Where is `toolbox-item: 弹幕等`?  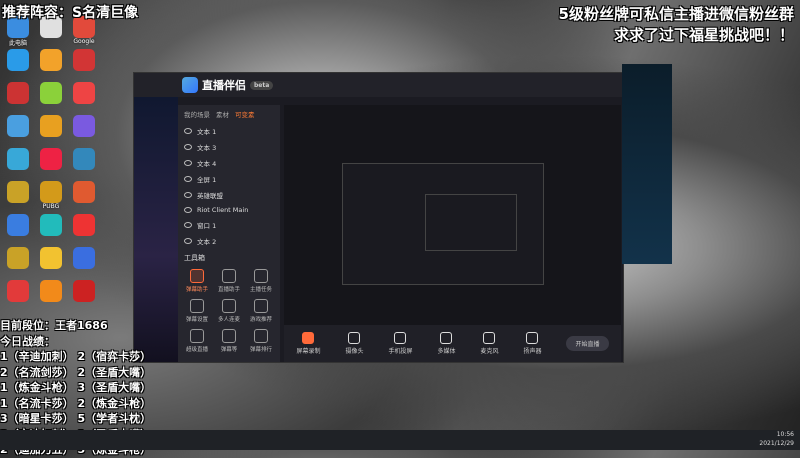
toolbox-item: 弹幕等 is located at coordinates (229, 341).